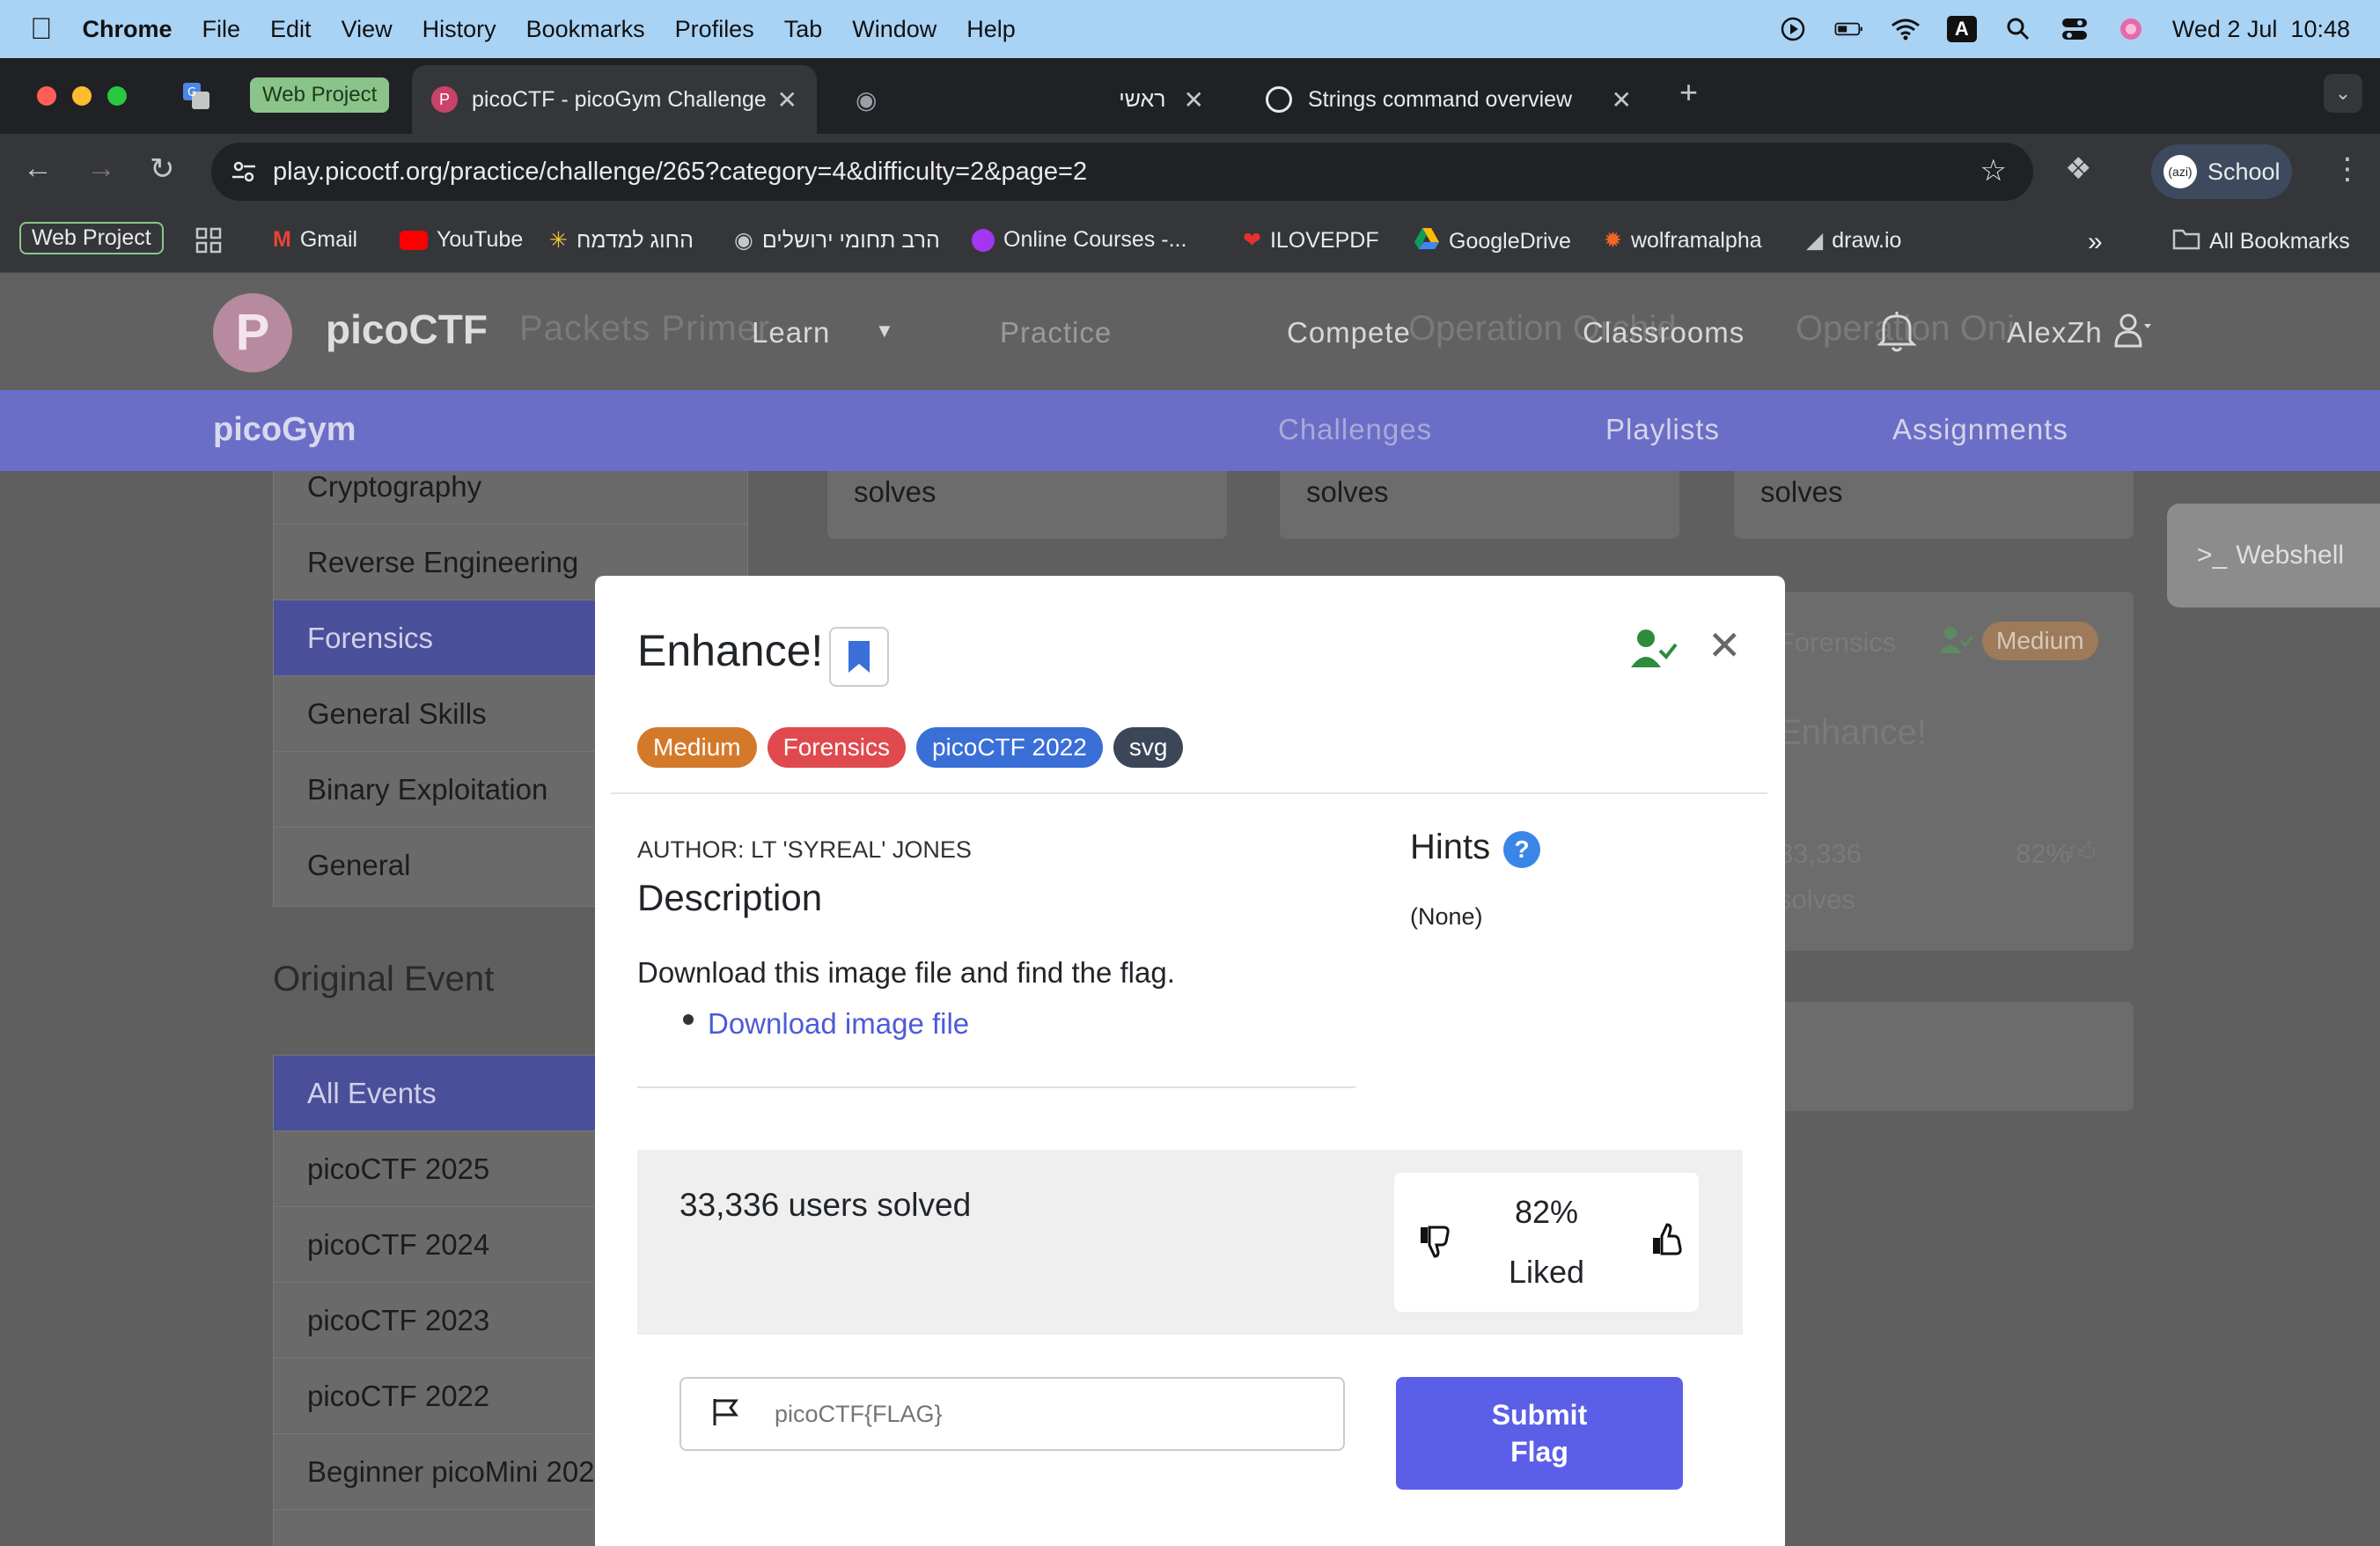  What do you see at coordinates (1683, 240) in the screenshot?
I see `bookmark-wolframalpha: ✹ wolframalpha` at bounding box center [1683, 240].